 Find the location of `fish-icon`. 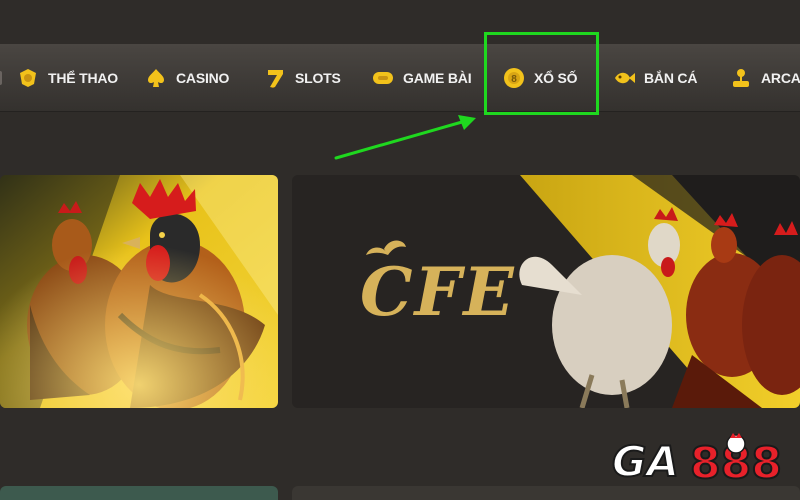

fish-icon is located at coordinates (624, 78).